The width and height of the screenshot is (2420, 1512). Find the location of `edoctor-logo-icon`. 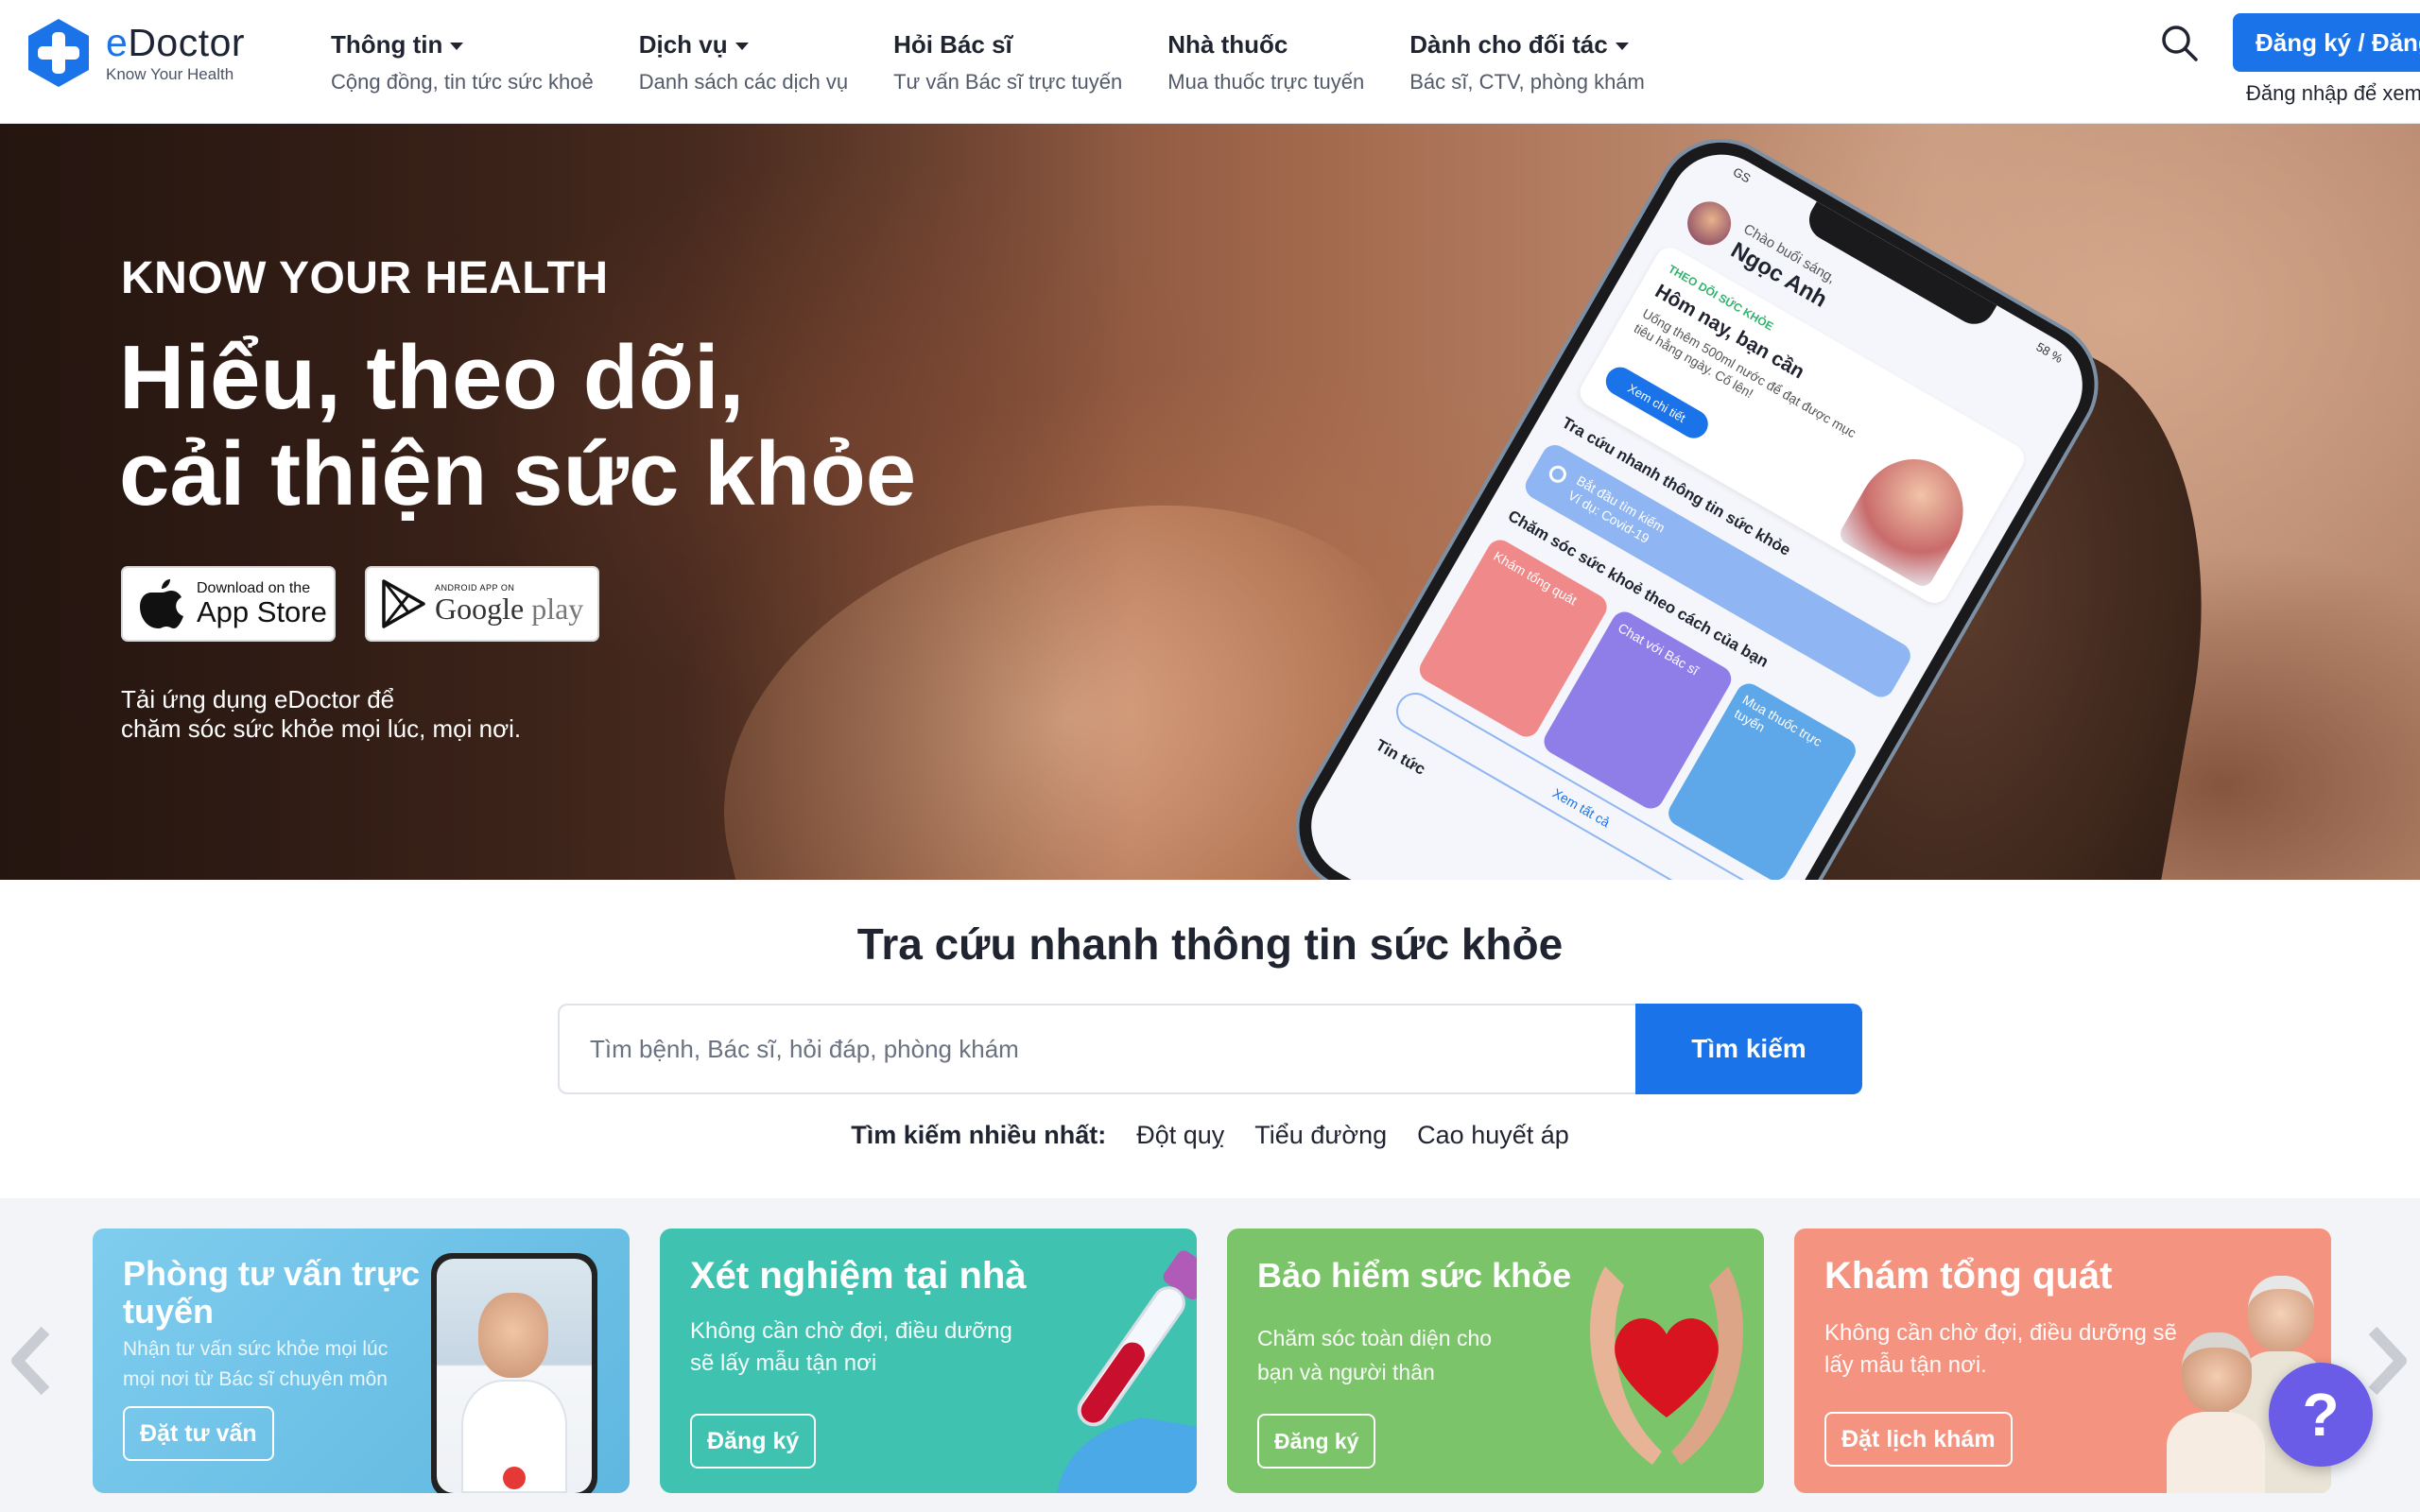

edoctor-logo-icon is located at coordinates (58, 53).